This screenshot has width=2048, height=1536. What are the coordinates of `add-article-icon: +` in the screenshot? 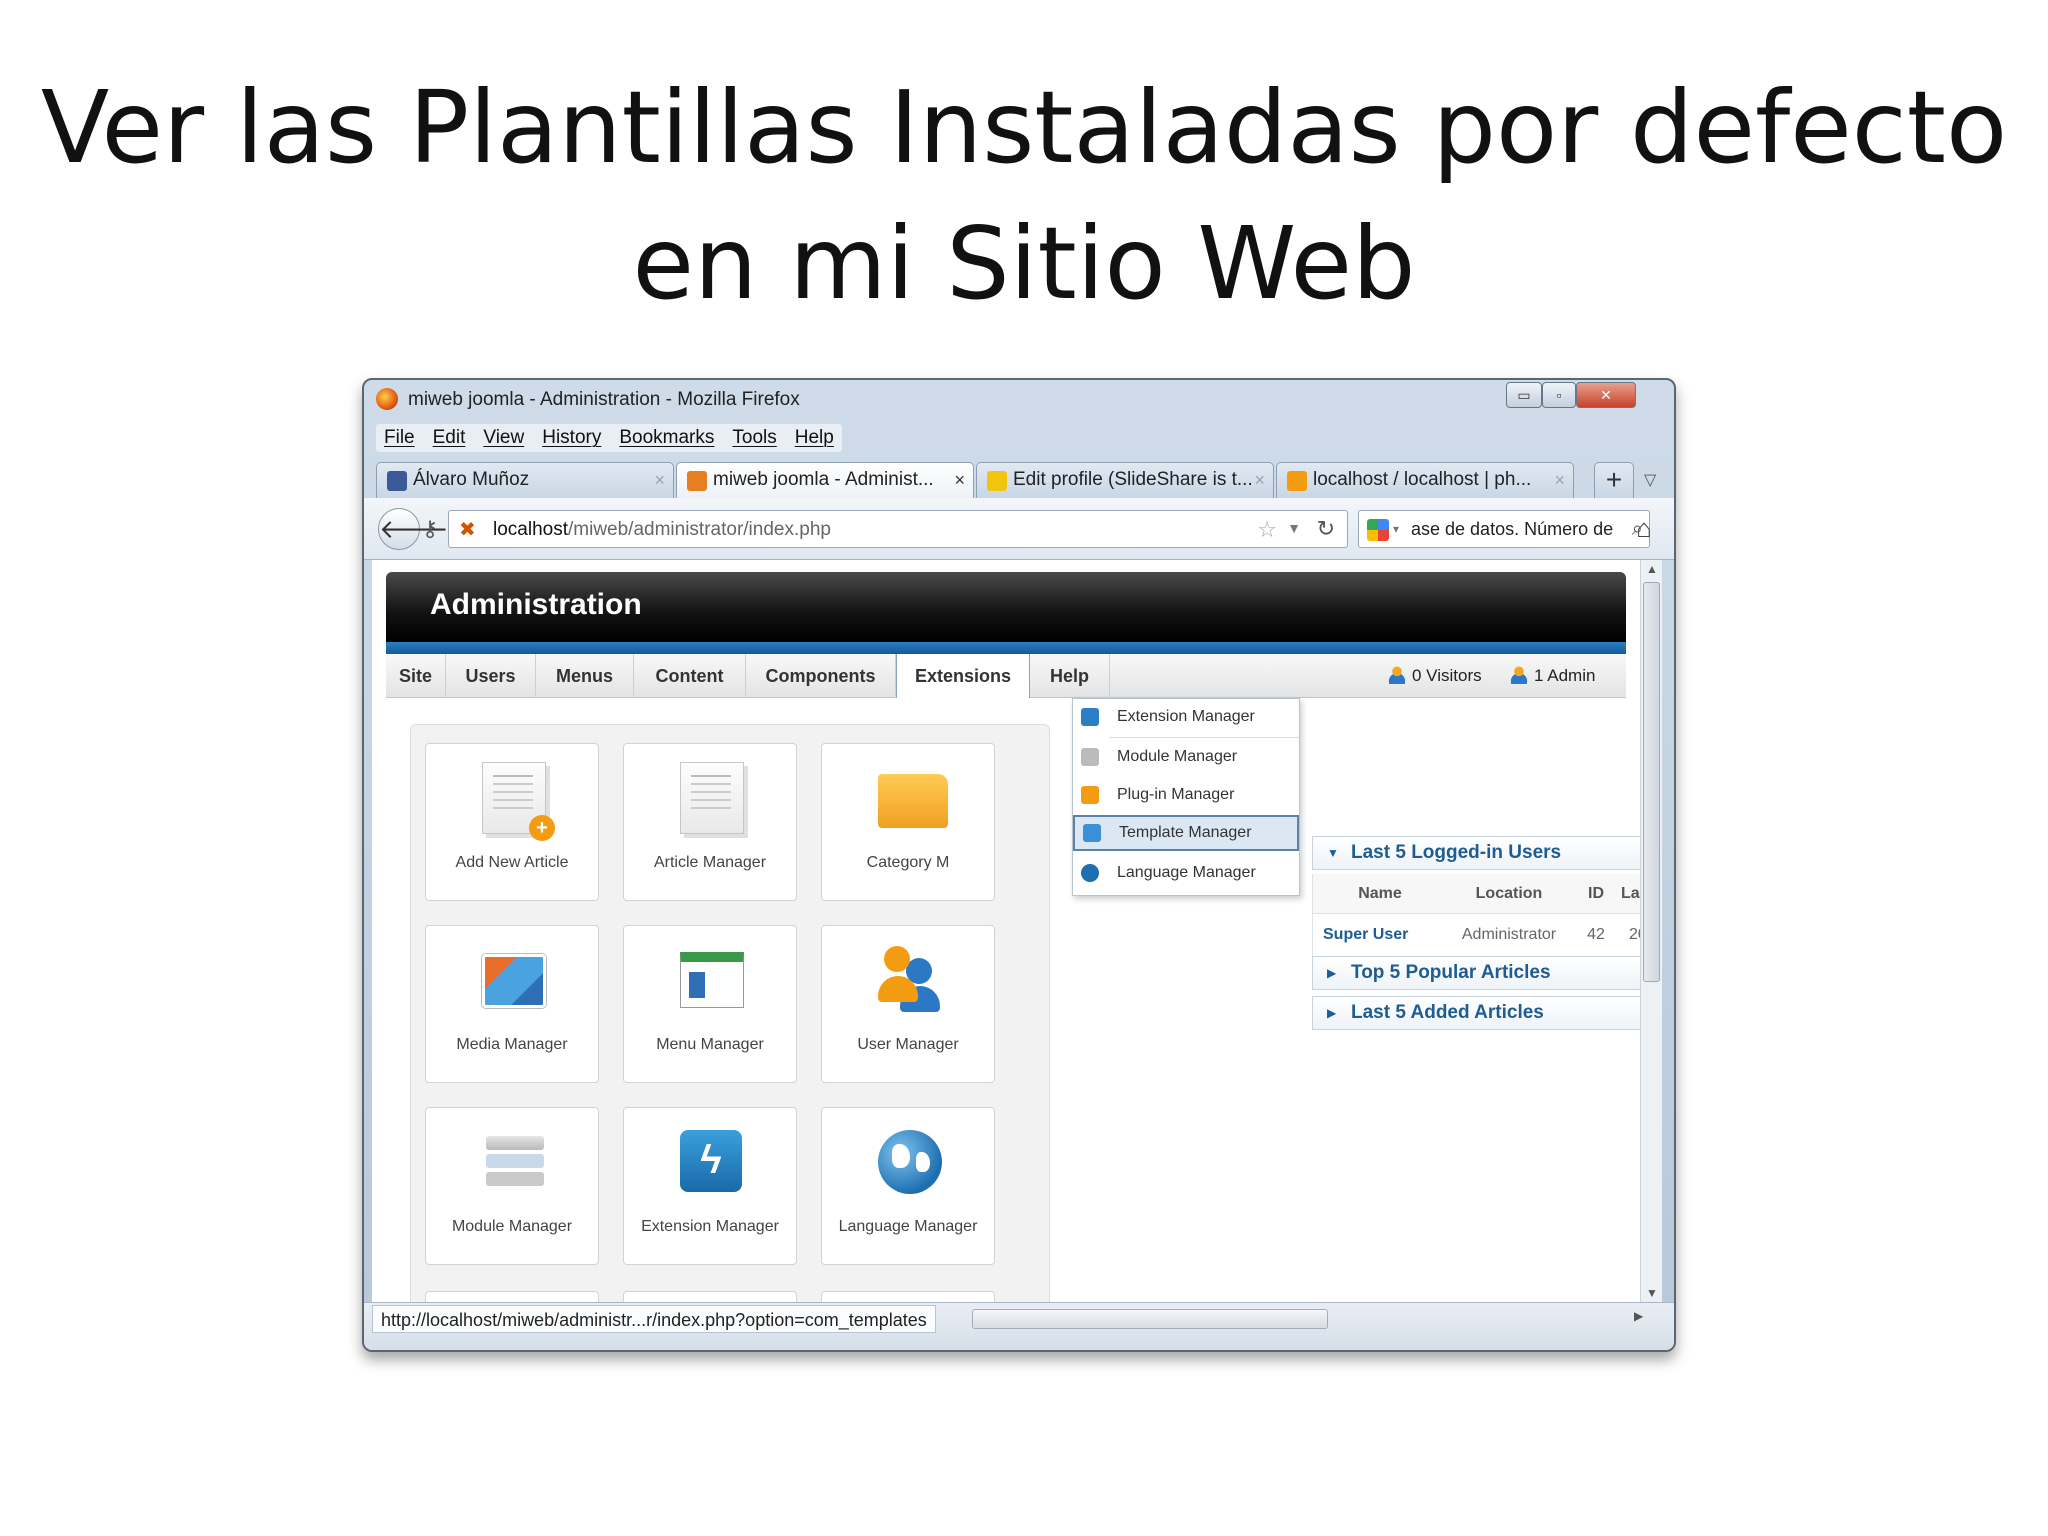 It's located at (518, 801).